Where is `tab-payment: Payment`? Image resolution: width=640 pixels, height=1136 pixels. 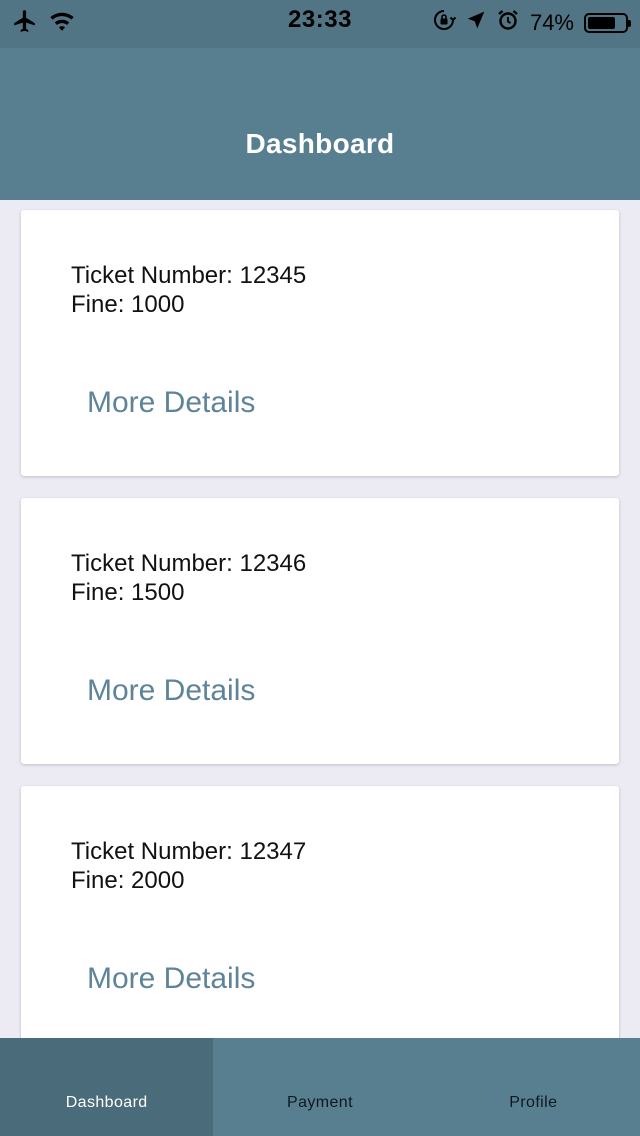
tab-payment: Payment is located at coordinates (319, 1087).